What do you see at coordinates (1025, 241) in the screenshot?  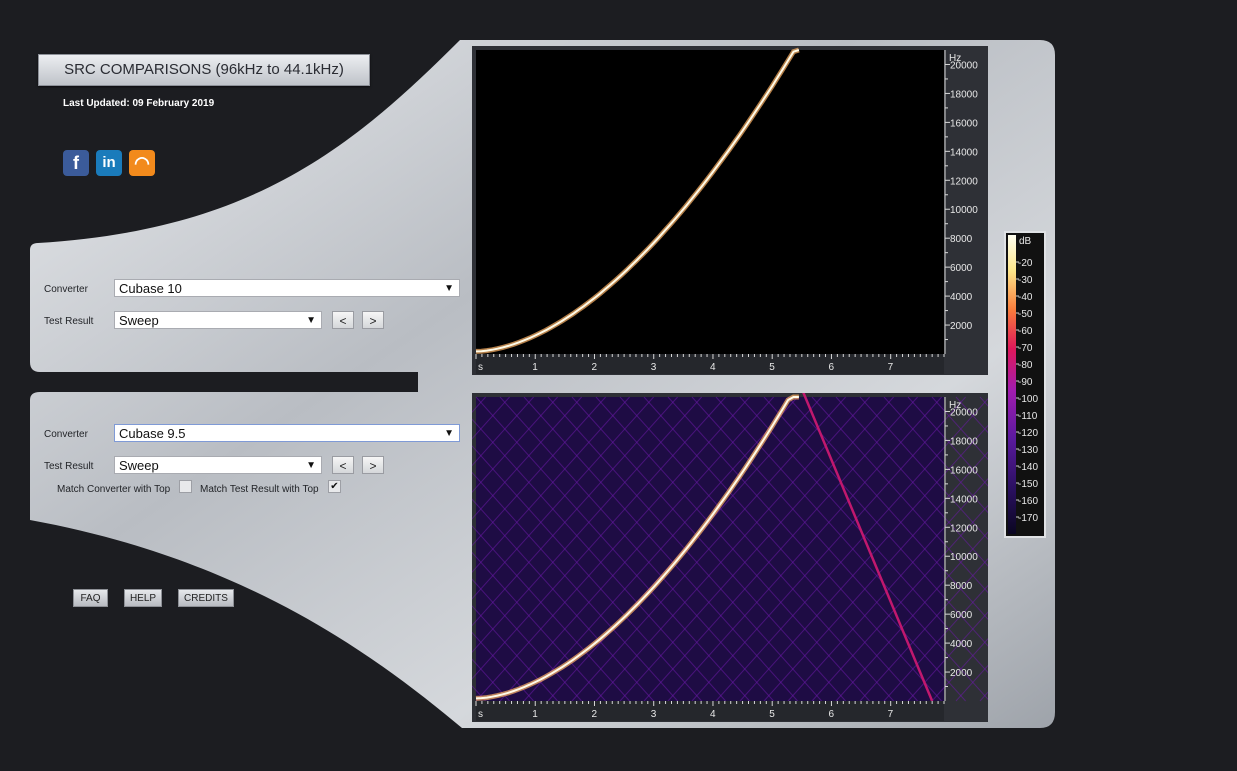 I see `colorbar-unit: dB` at bounding box center [1025, 241].